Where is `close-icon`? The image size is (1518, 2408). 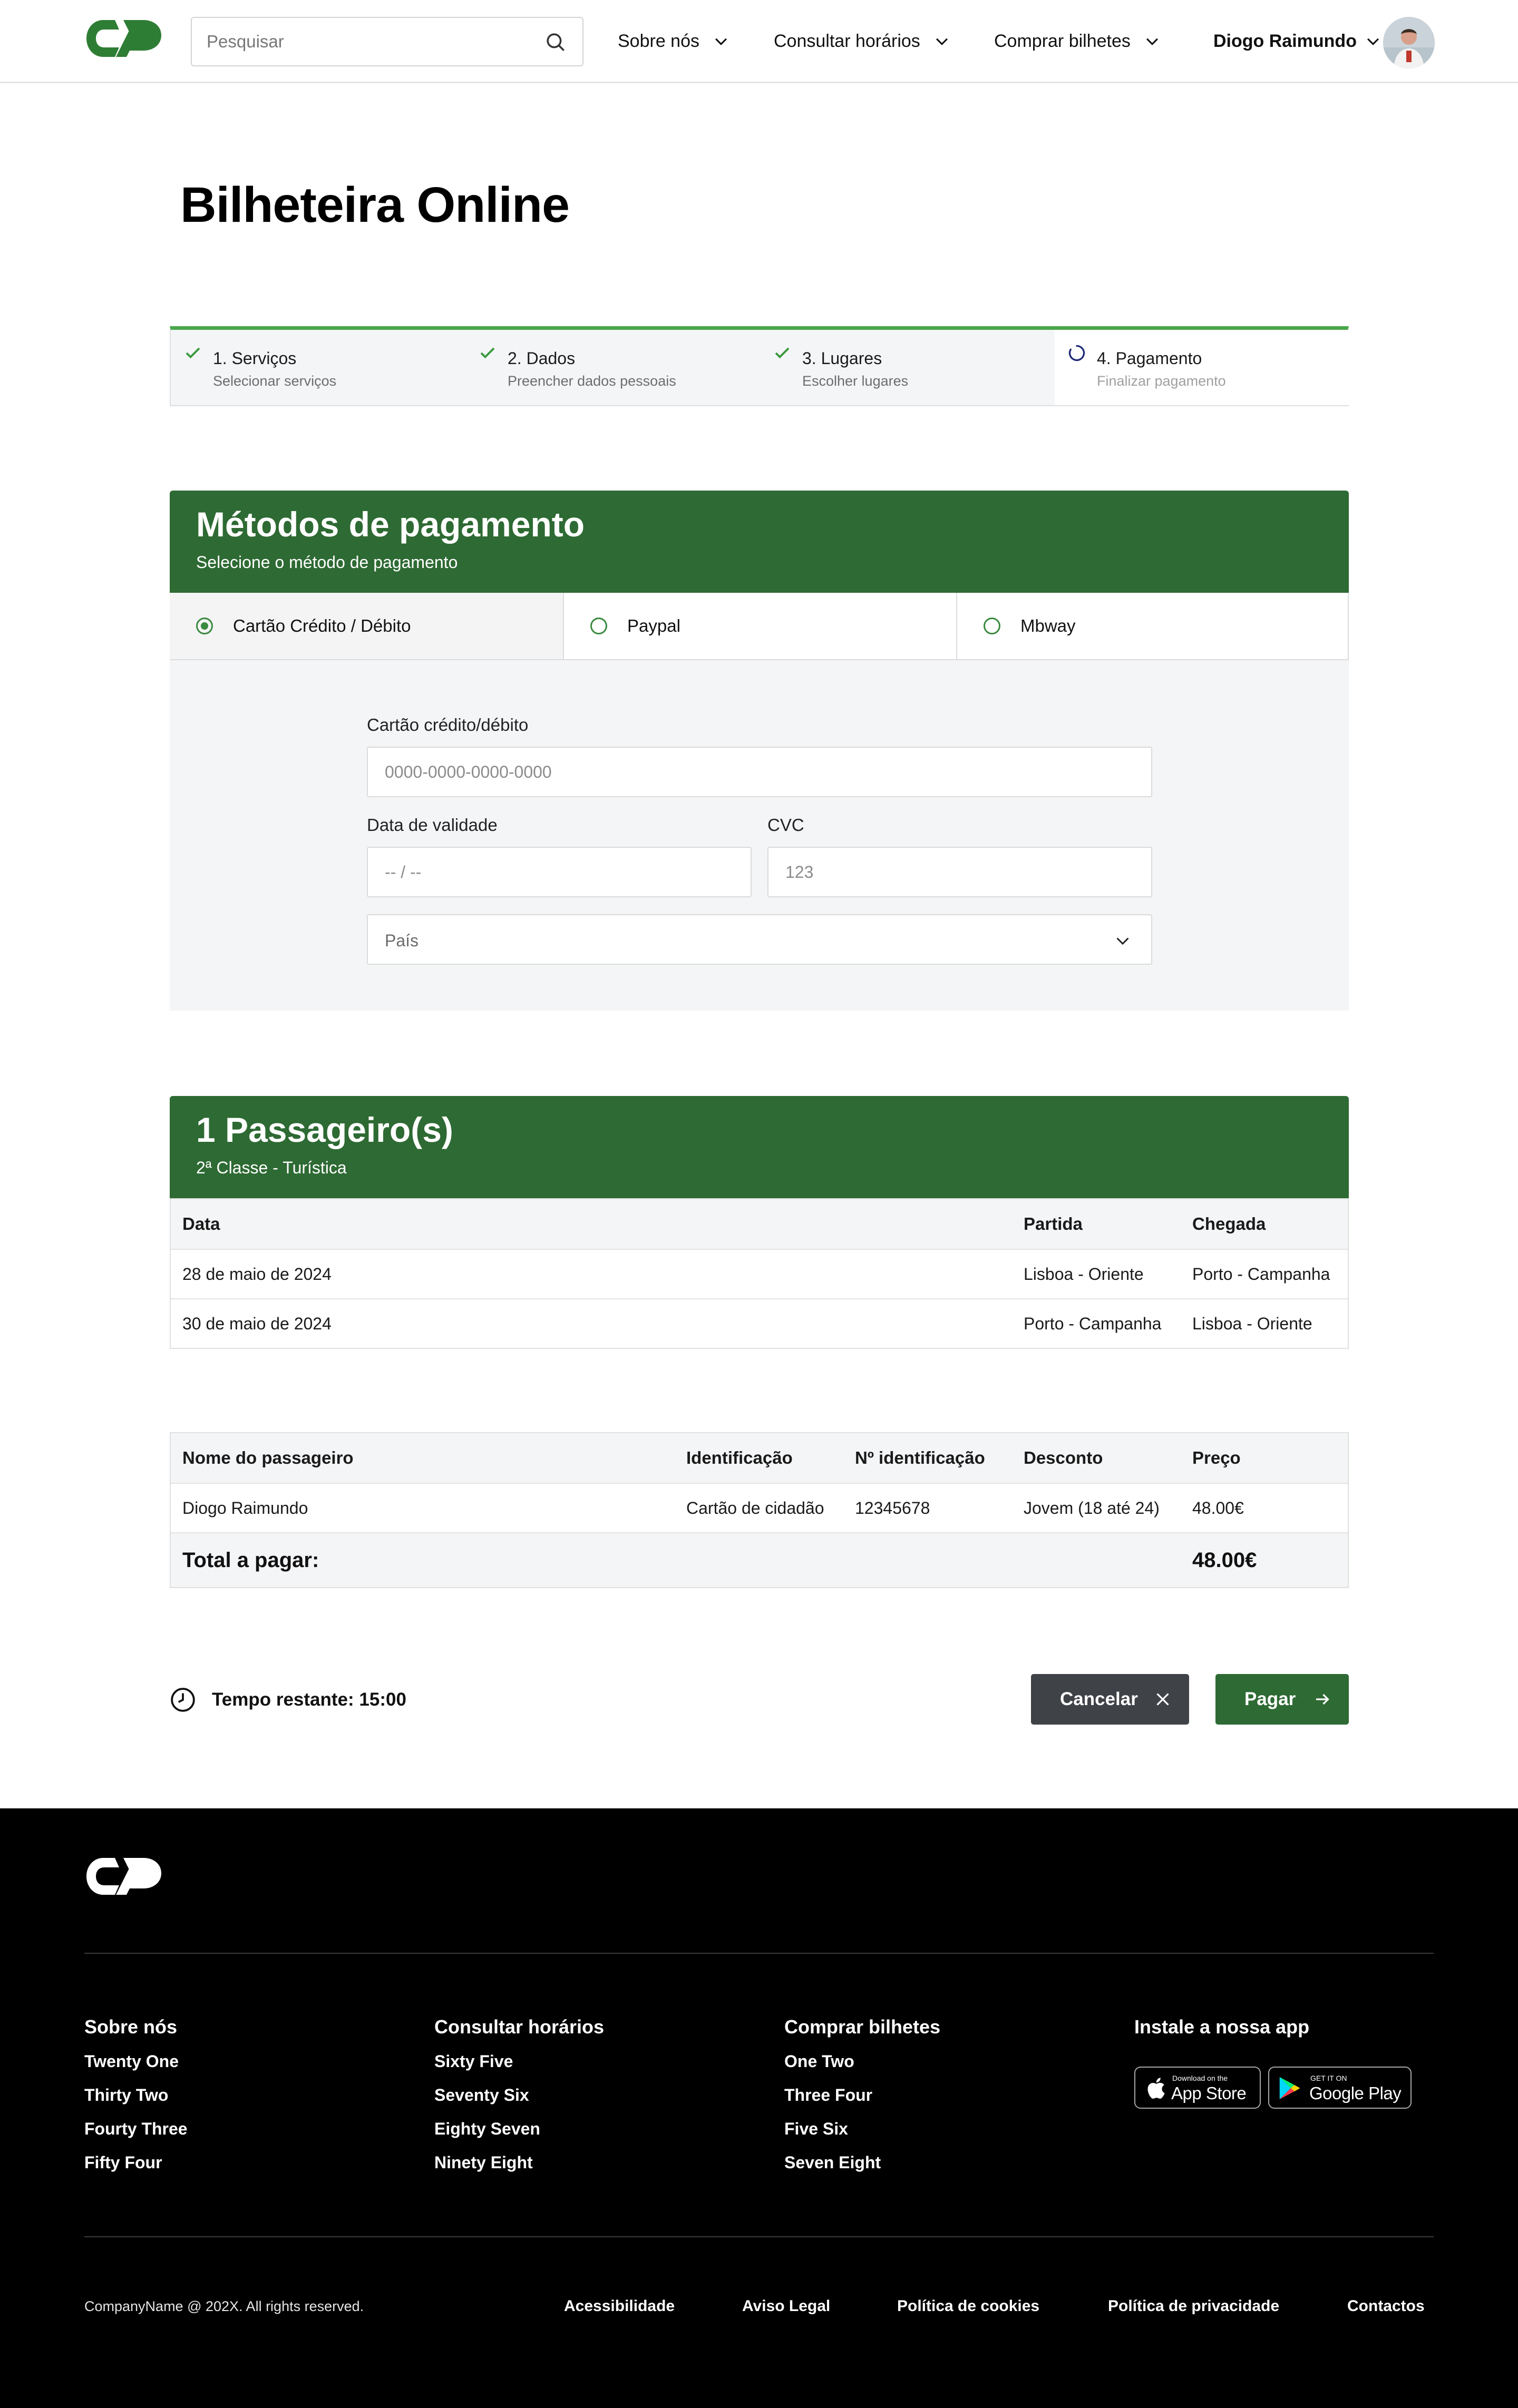
close-icon is located at coordinates (1162, 1699).